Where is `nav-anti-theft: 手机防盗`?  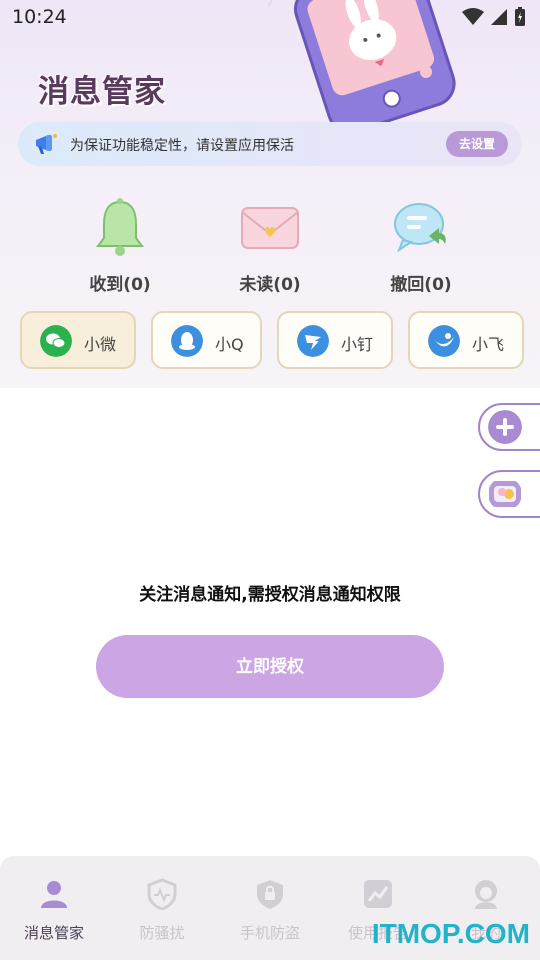 nav-anti-theft: 手机防盗 is located at coordinates (270, 910).